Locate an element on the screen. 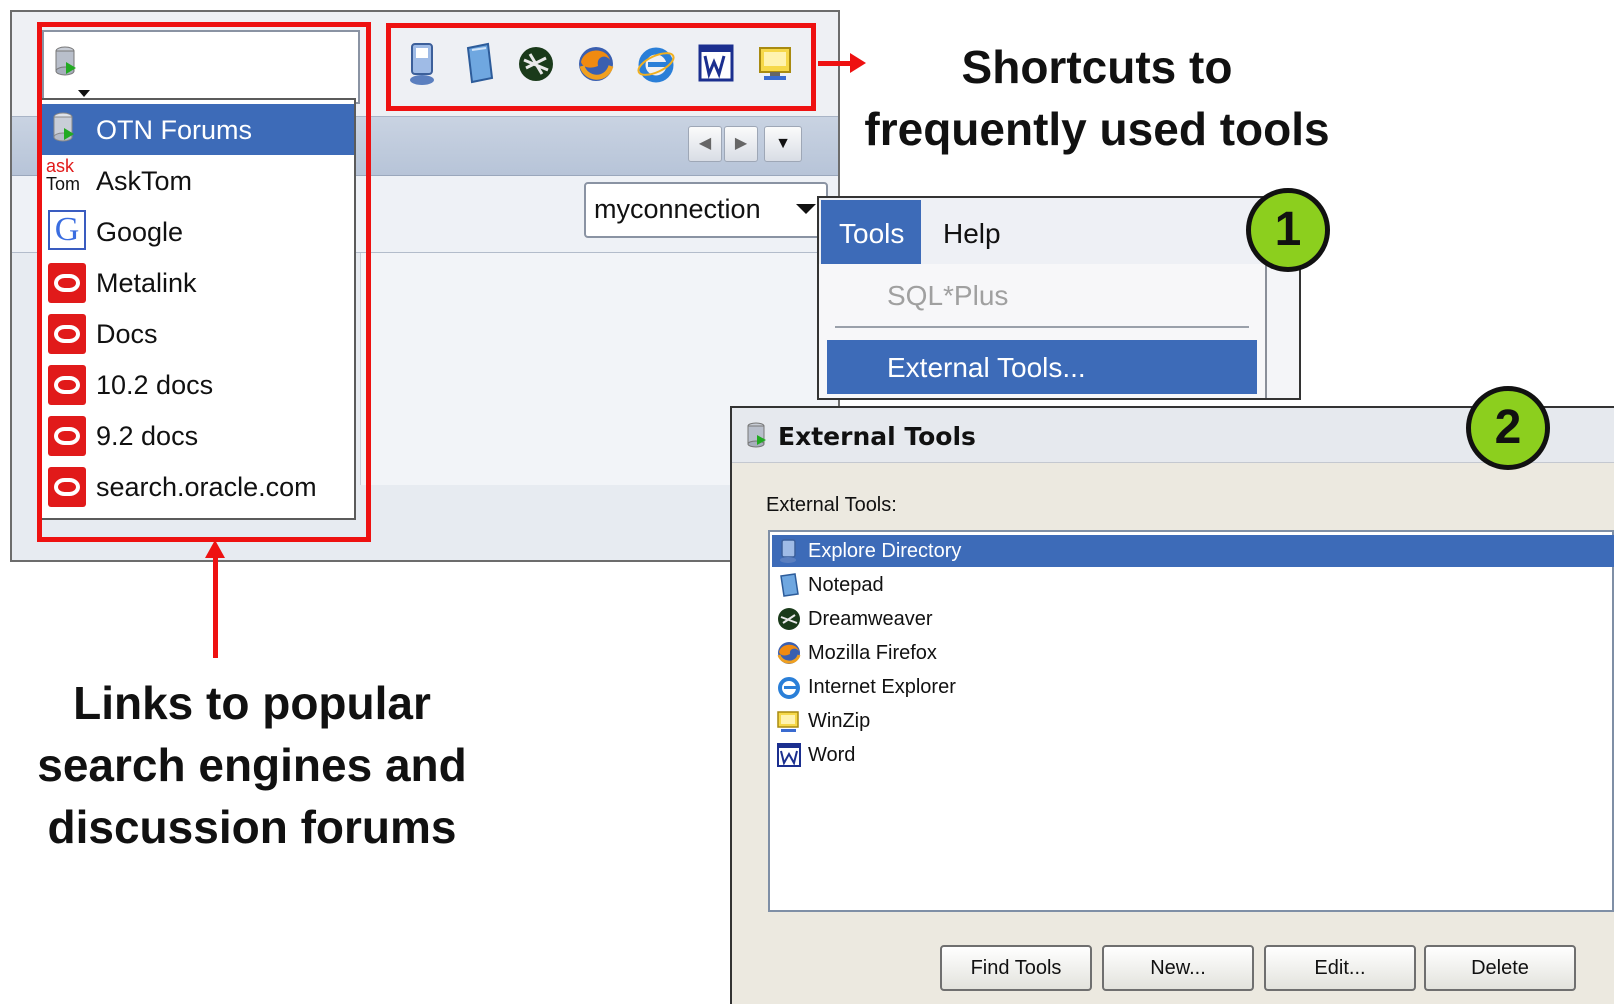 The height and width of the screenshot is (1004, 1614). arrowhead-up-icon is located at coordinates (215, 549).